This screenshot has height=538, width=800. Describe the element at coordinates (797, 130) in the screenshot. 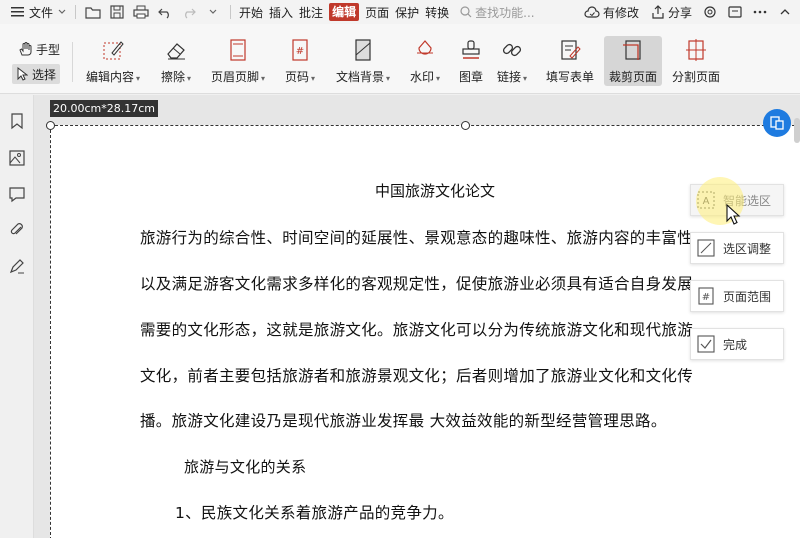

I see `vertical-scrollbar` at that location.